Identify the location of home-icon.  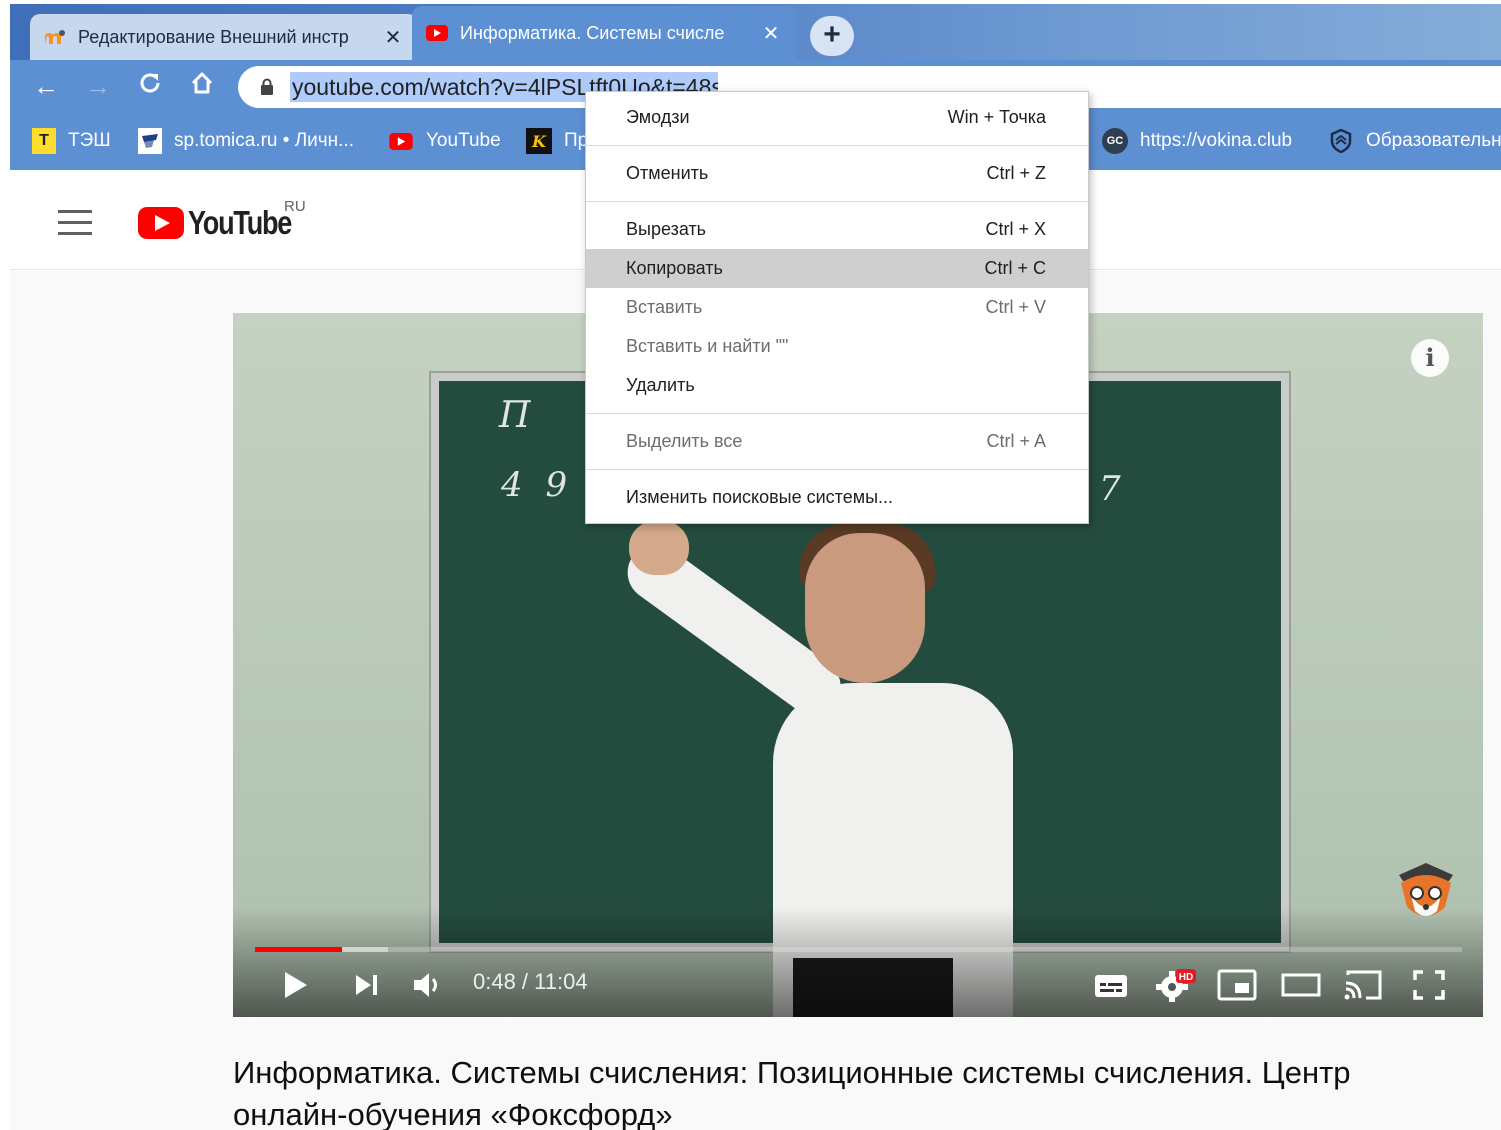
(202, 86).